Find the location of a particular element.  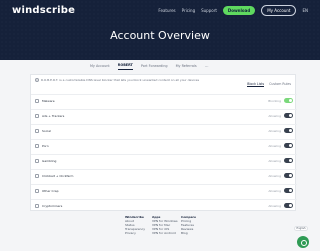

malware-icon is located at coordinates (37, 100).